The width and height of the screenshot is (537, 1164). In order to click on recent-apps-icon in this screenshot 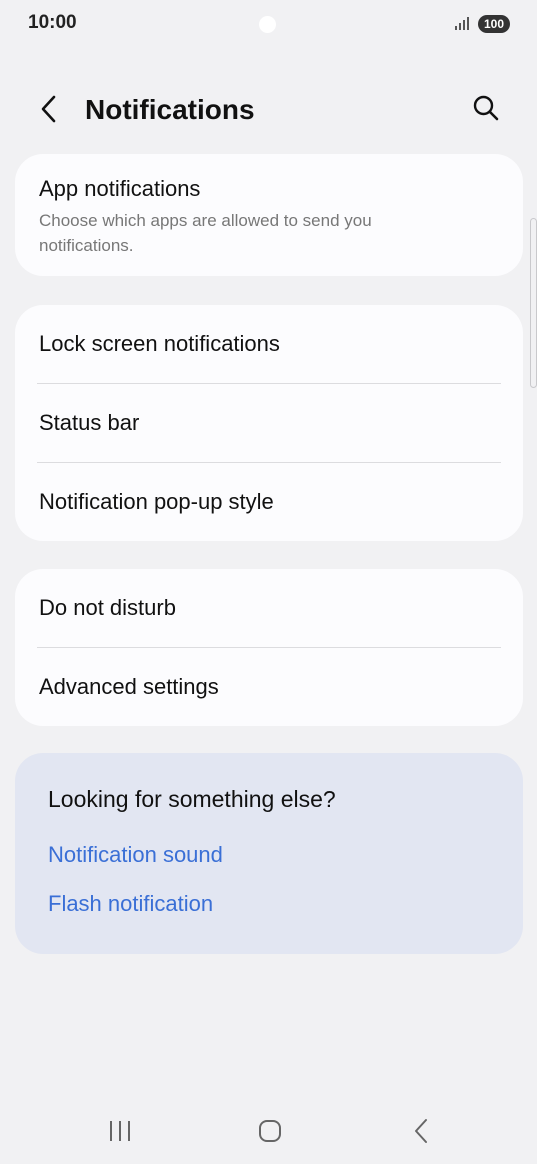, I will do `click(120, 1133)`.